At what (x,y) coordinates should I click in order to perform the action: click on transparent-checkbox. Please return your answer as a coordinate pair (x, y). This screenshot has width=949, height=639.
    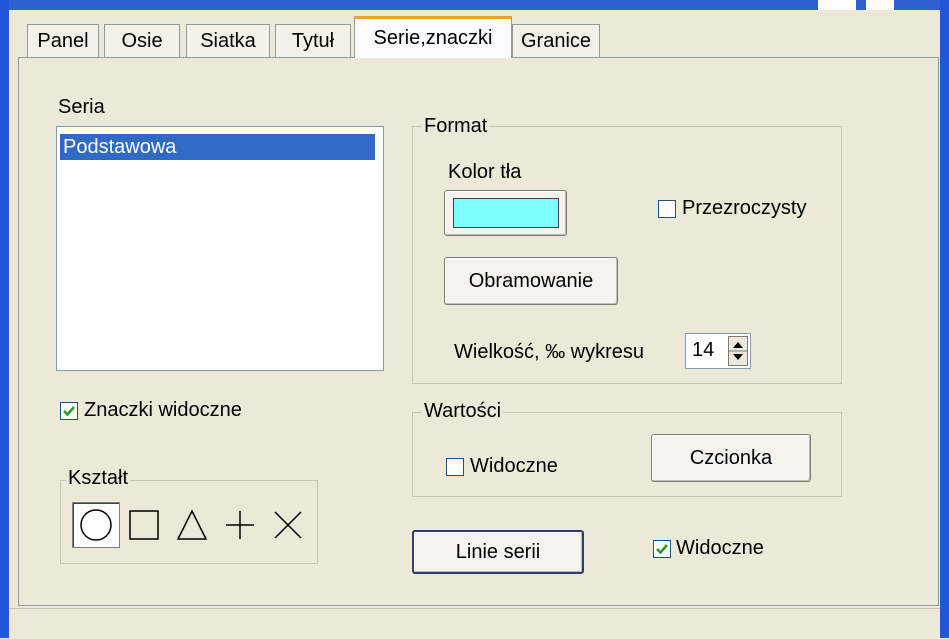
    Looking at the image, I should click on (667, 209).